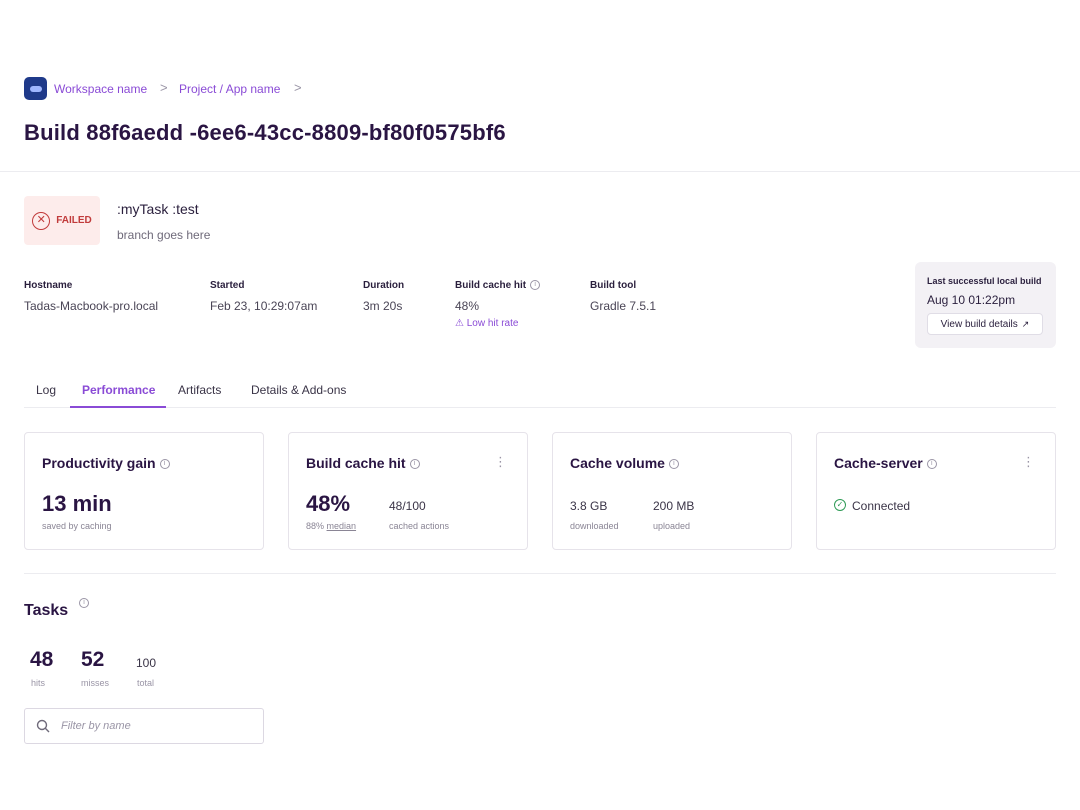 This screenshot has width=1080, height=810. I want to click on status-badge: ✕ FAILED, so click(62, 220).